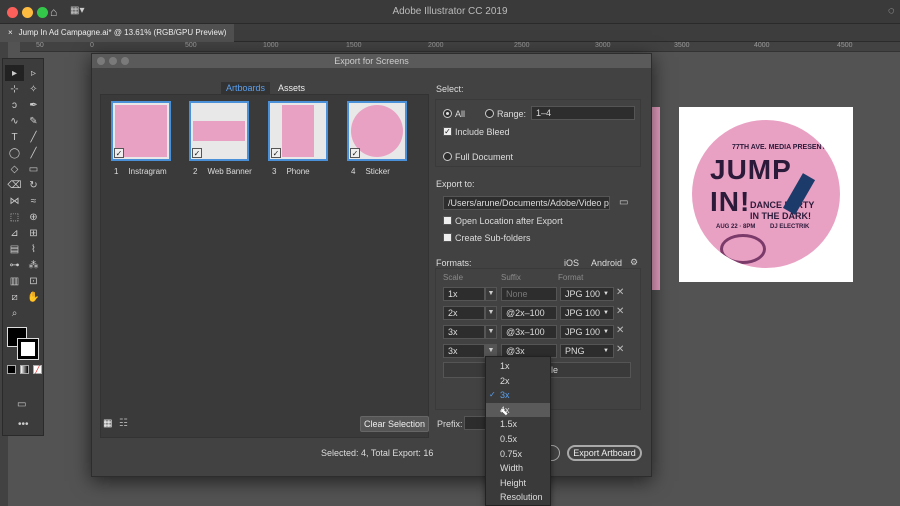 The width and height of the screenshot is (900, 506). I want to click on scale-select-4: 3x, so click(464, 351).